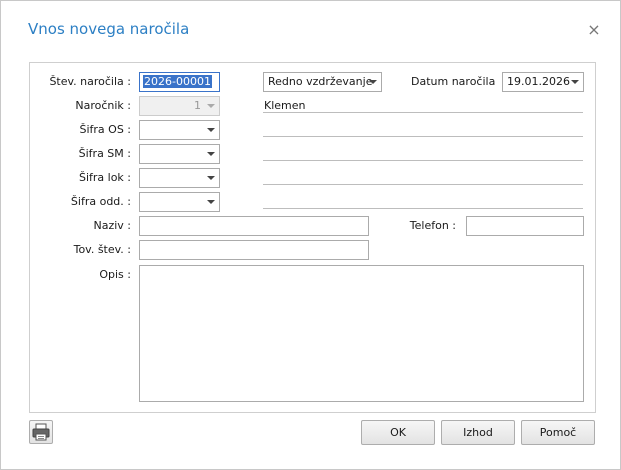 Image resolution: width=621 pixels, height=470 pixels. I want to click on order-date-value: 19.01.2026, so click(538, 81).